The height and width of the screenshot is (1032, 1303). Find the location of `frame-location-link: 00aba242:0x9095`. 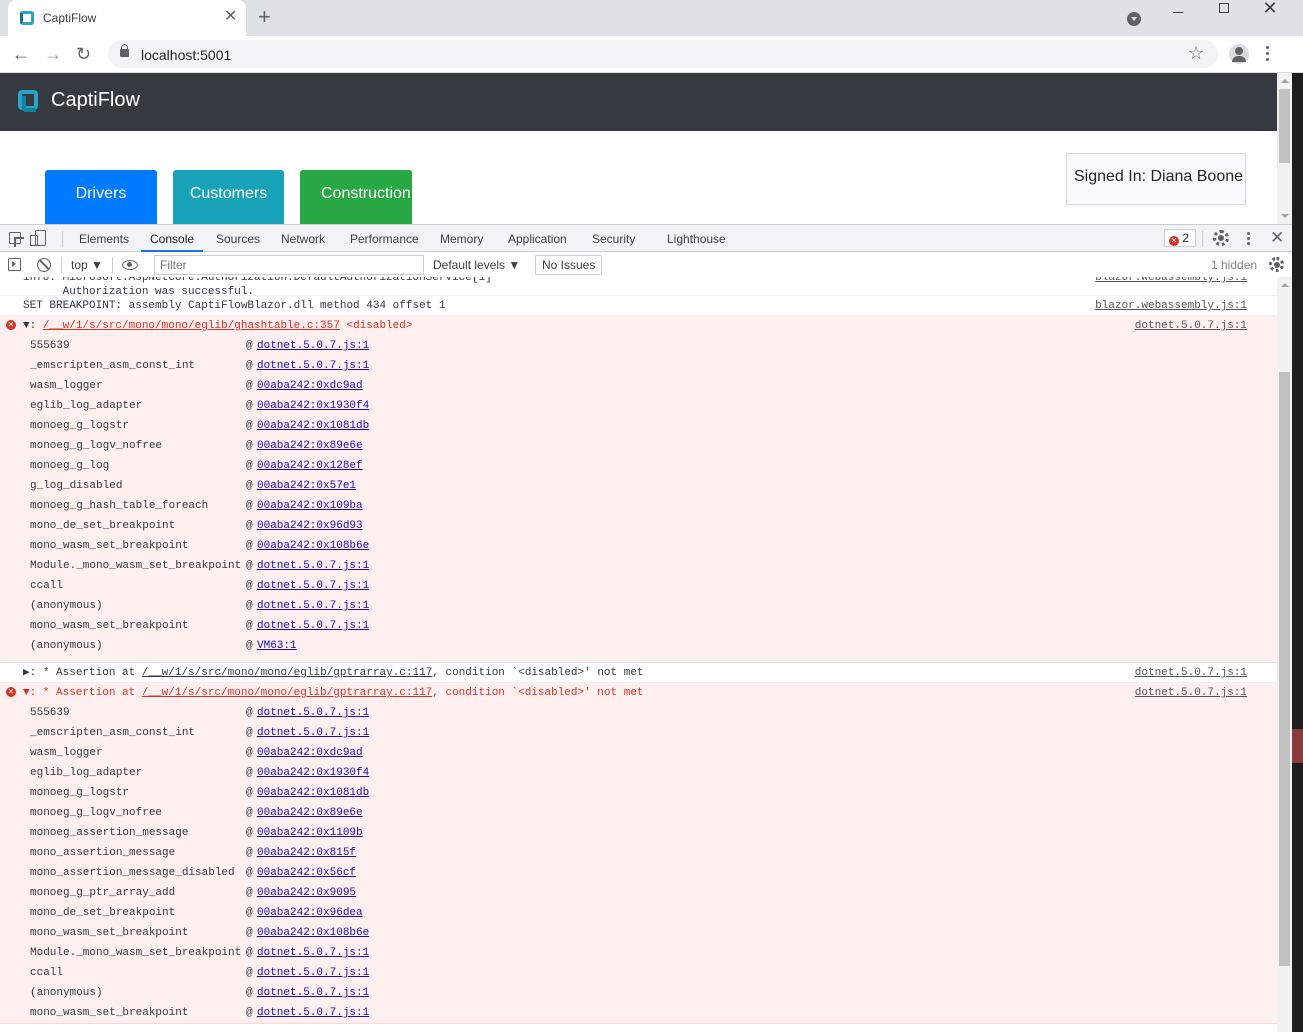

frame-location-link: 00aba242:0x9095 is located at coordinates (306, 893).